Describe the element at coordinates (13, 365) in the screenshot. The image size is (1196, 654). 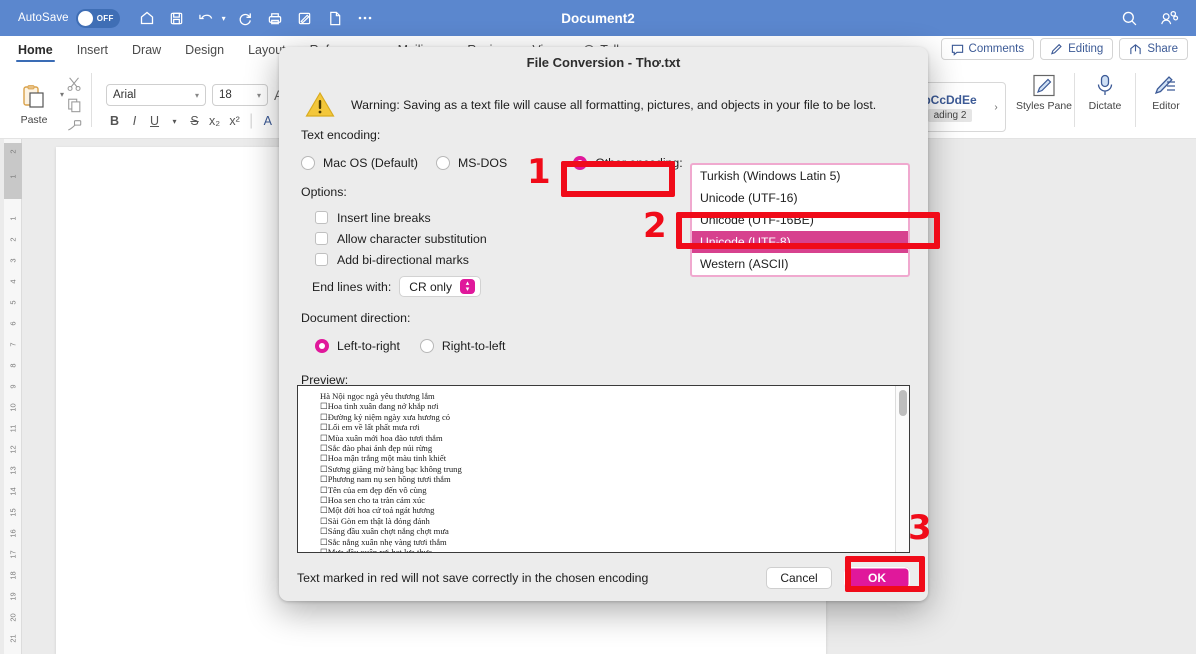
I see `ruler-tick: 8` at that location.